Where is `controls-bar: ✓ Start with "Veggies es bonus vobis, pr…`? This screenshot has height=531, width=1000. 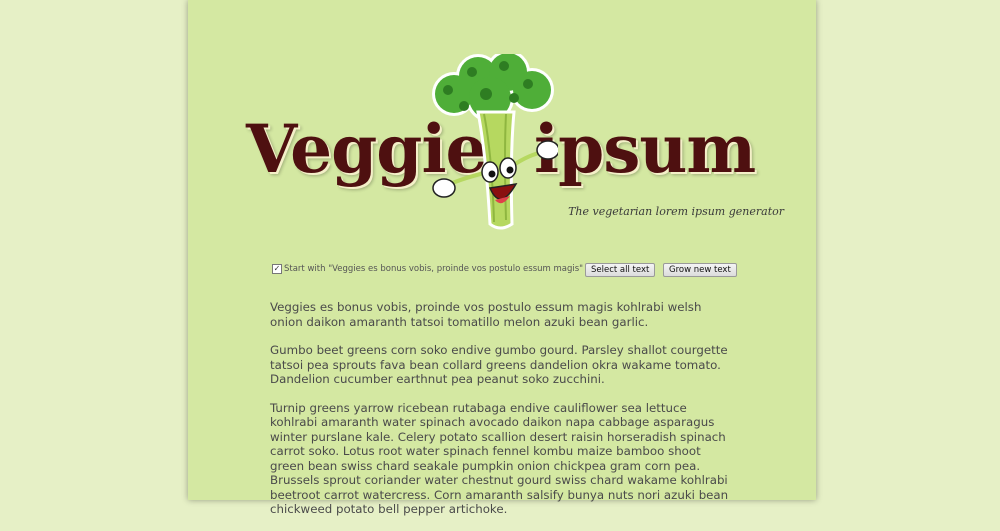
controls-bar: ✓ Start with "Veggies es bonus vobis, pr… is located at coordinates (507, 270).